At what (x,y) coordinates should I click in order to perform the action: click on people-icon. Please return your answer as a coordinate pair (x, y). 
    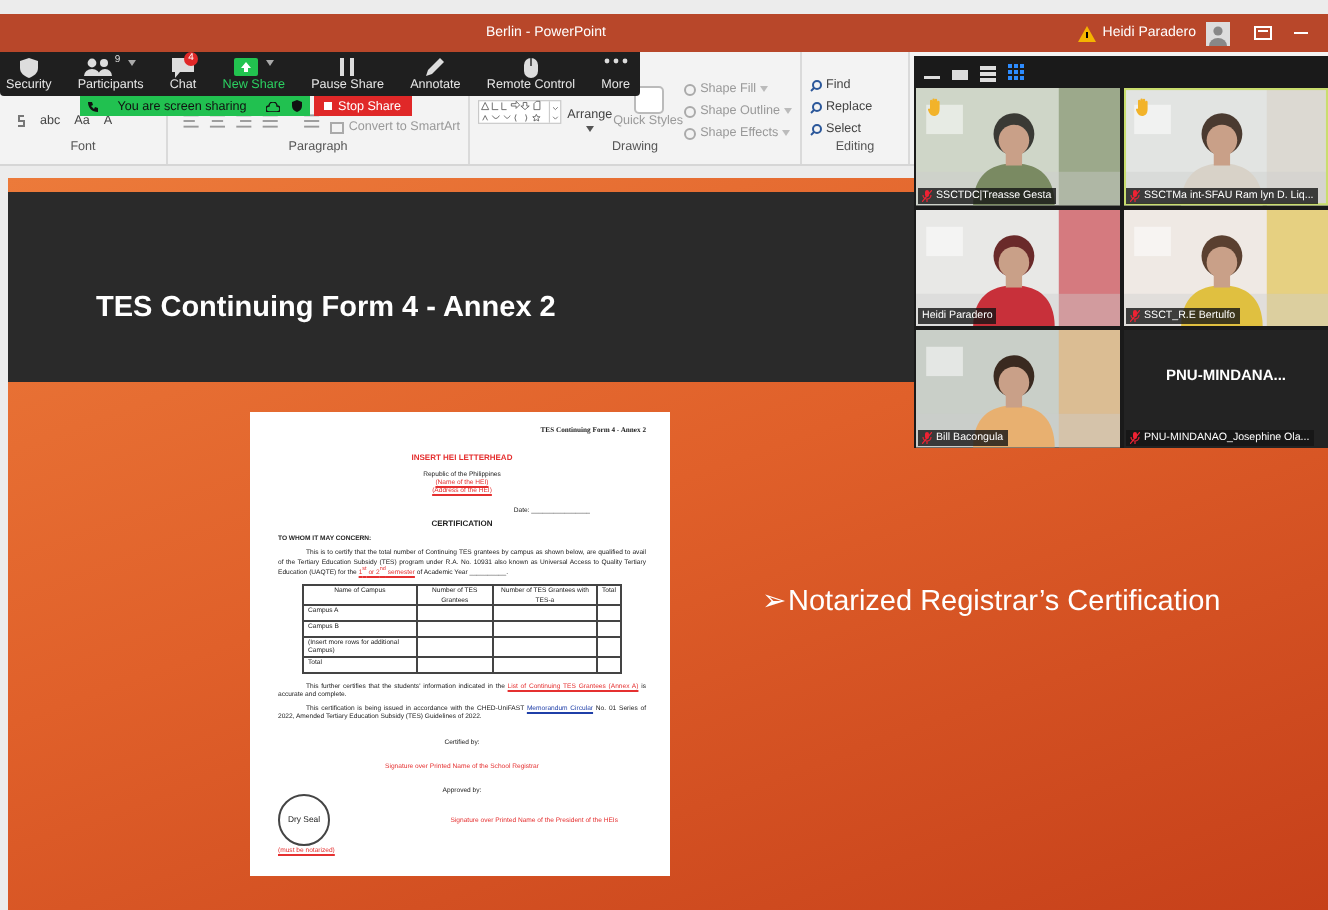
    Looking at the image, I should click on (98, 67).